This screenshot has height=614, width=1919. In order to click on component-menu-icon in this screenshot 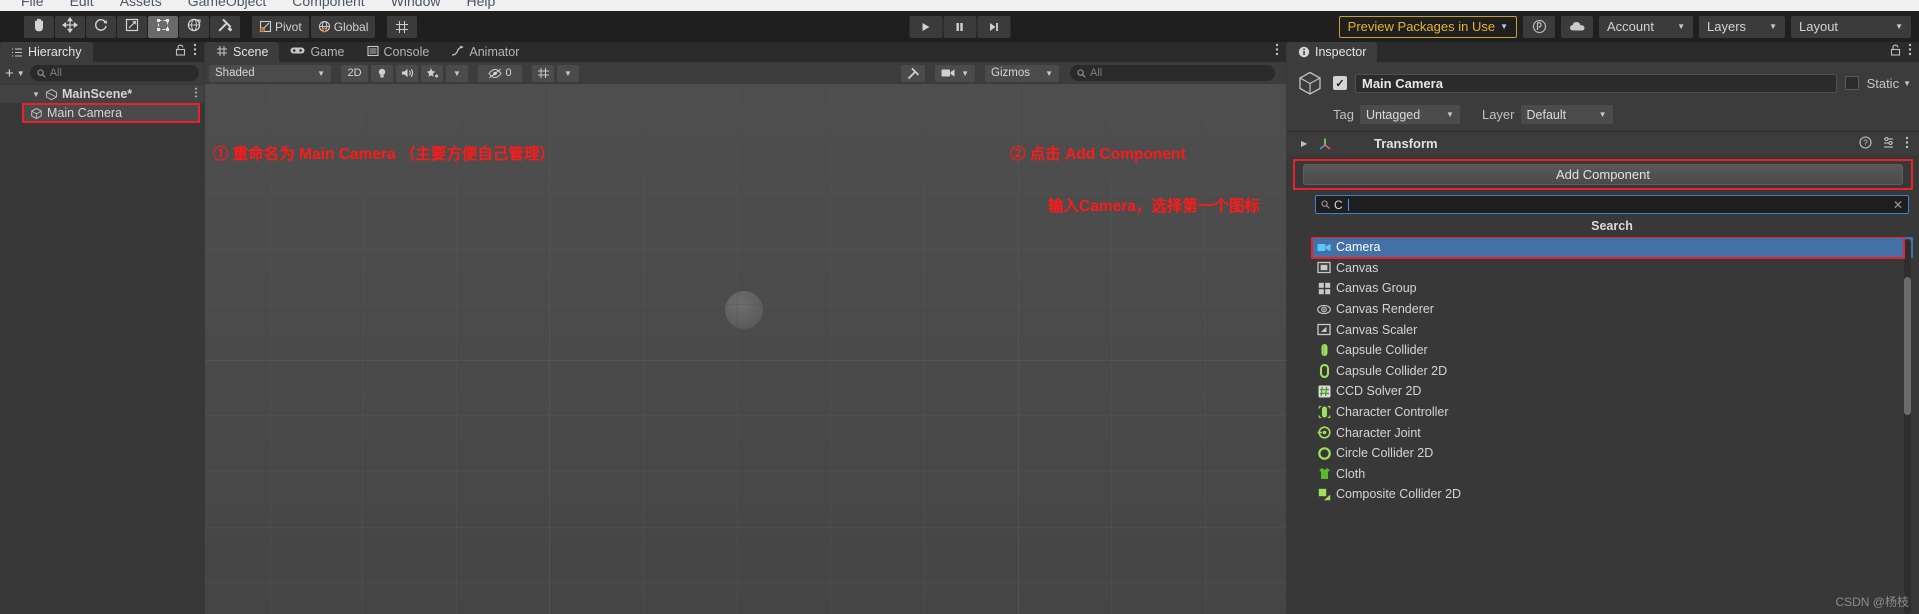, I will do `click(1907, 144)`.